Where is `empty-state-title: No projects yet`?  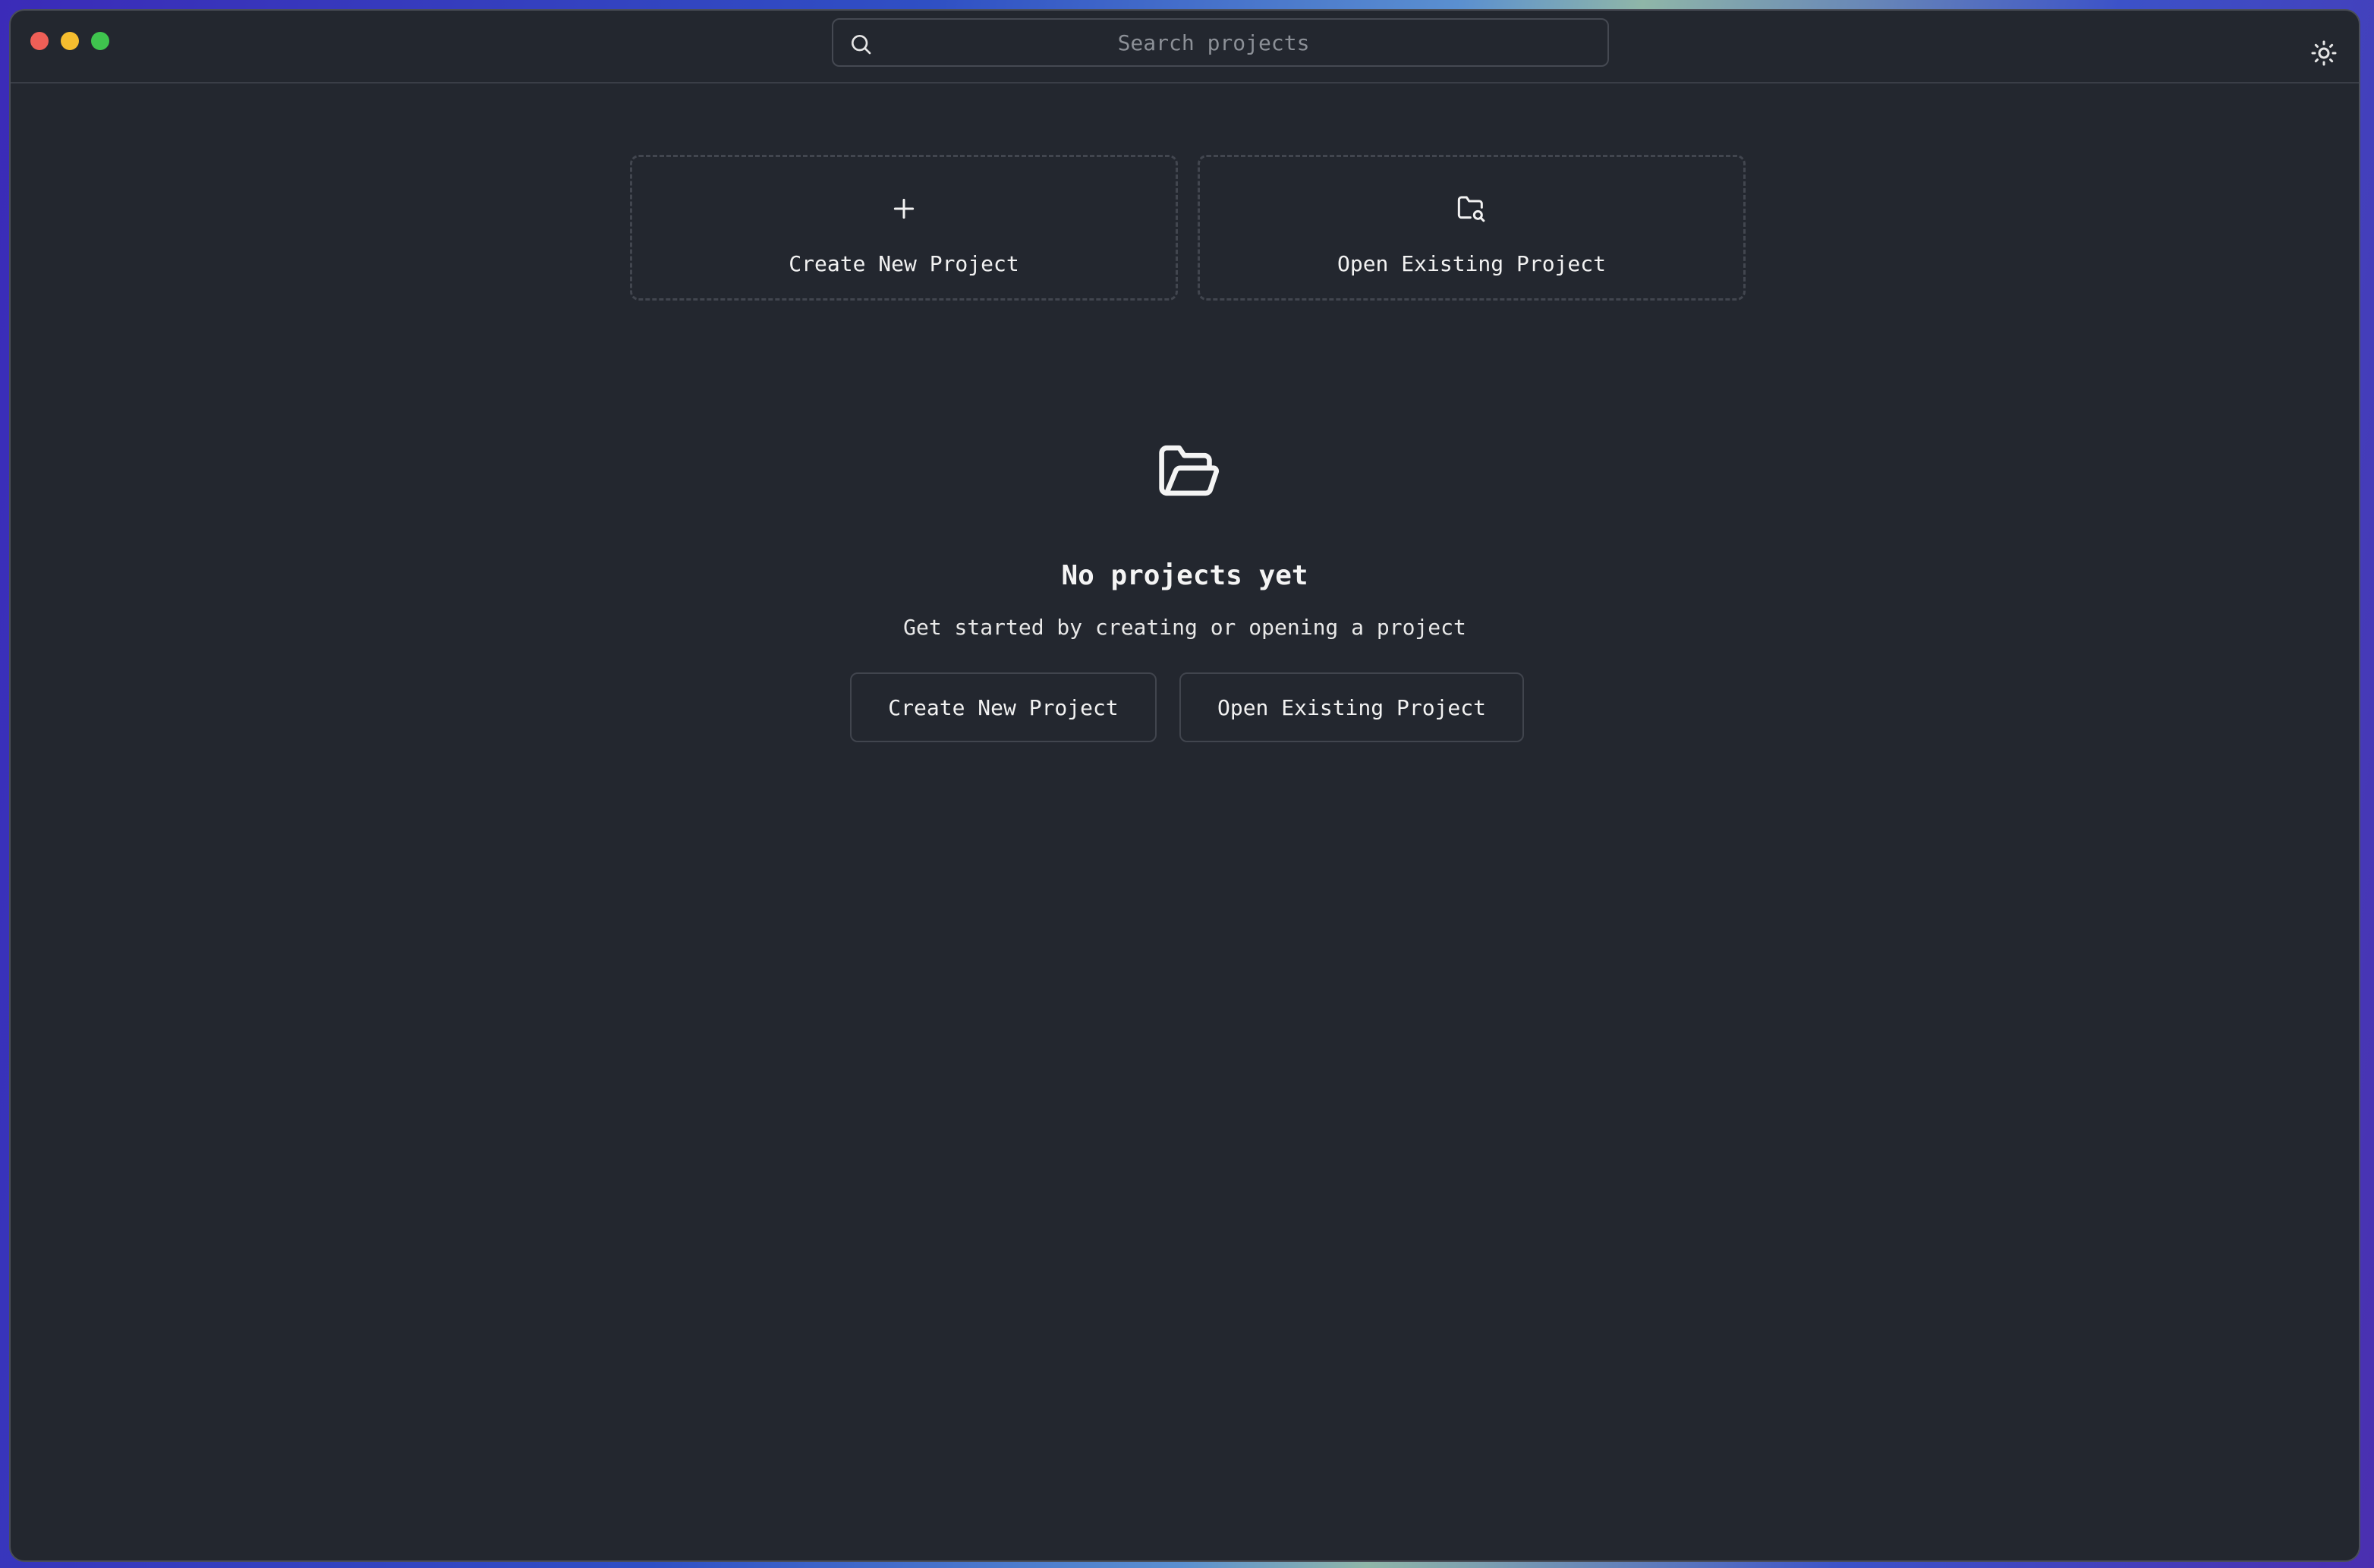
empty-state-title: No projects yet is located at coordinates (1184, 575).